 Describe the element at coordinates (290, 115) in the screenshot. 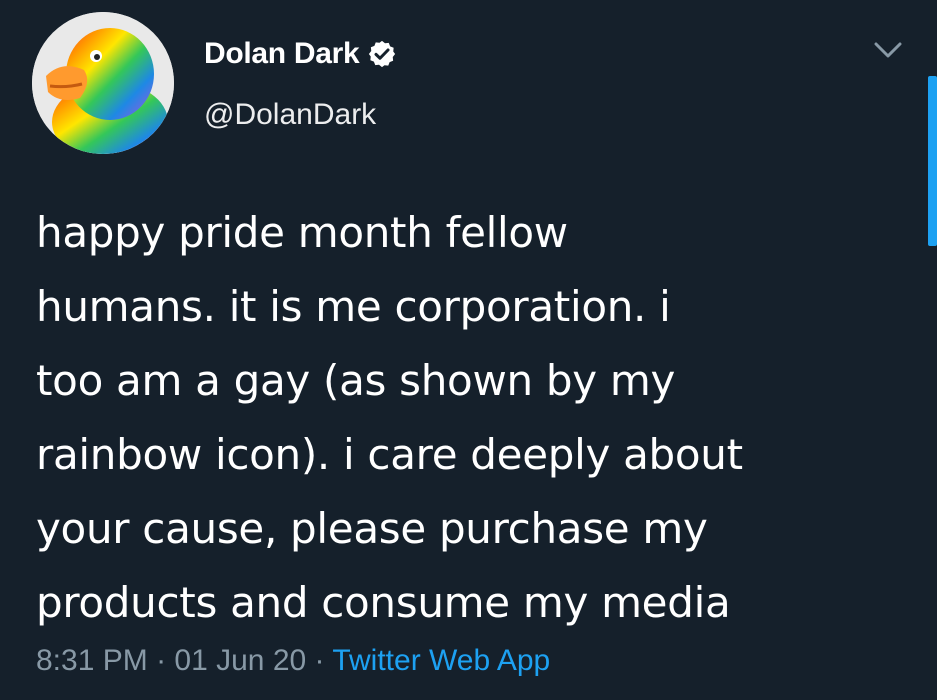

I see `author-handle: @DolanDark` at that location.